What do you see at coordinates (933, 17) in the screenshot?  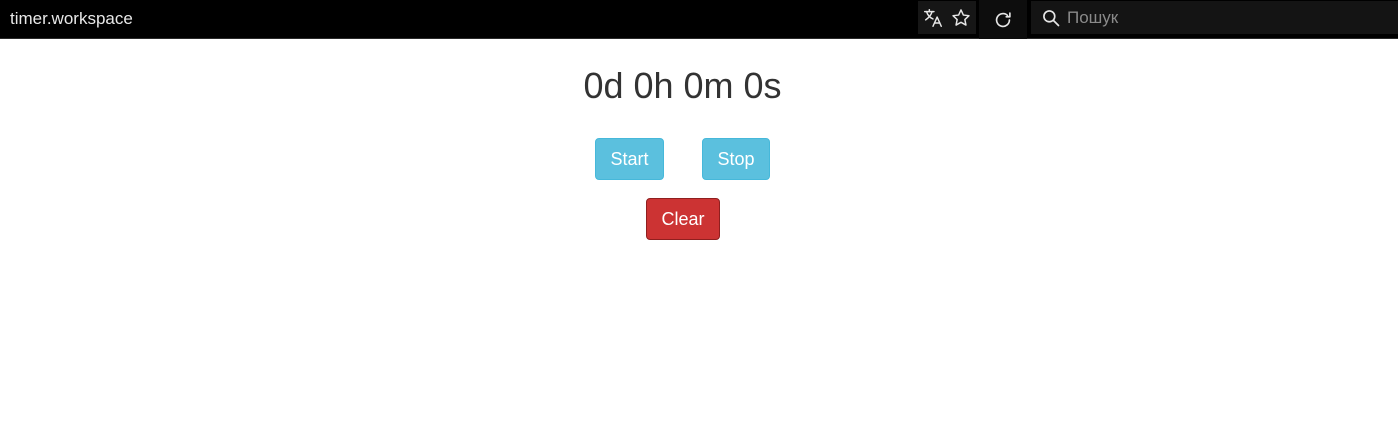 I see `translate-icon` at bounding box center [933, 17].